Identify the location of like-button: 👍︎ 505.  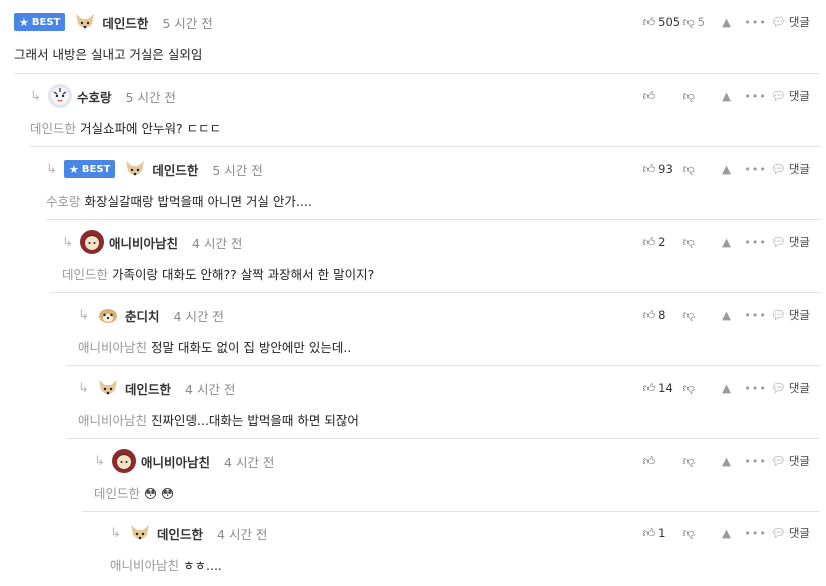
(663, 22).